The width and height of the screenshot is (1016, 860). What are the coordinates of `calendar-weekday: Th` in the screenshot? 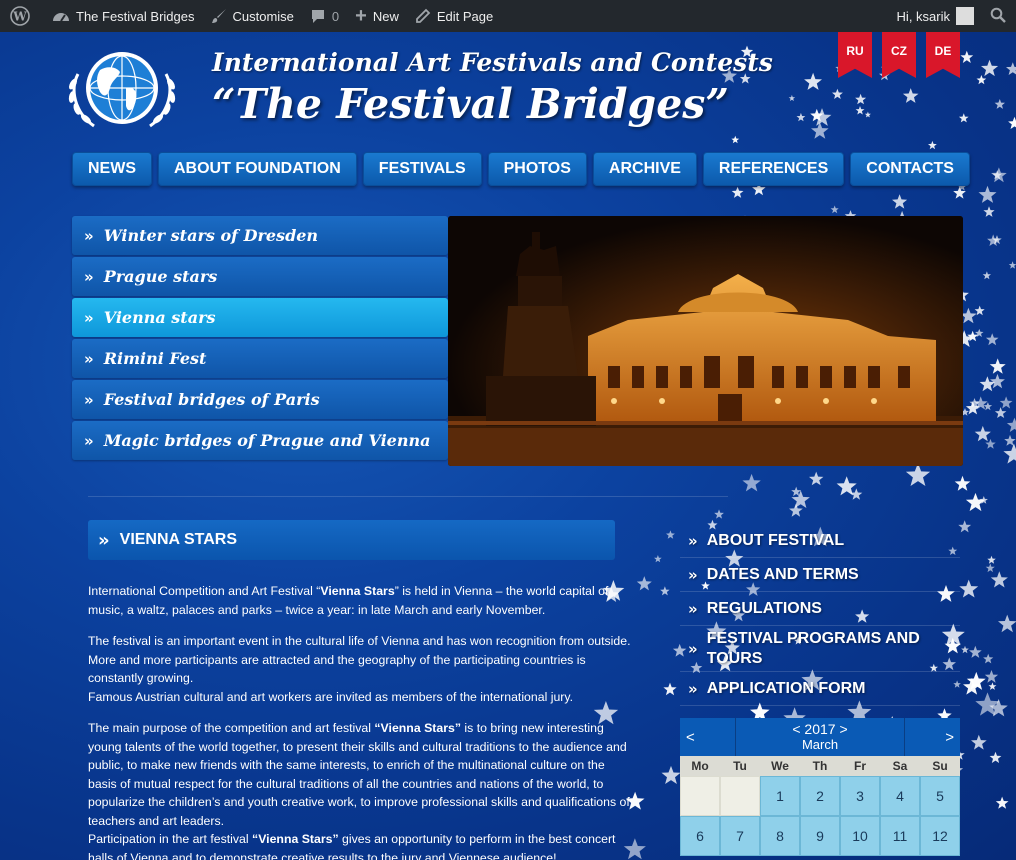 It's located at (820, 766).